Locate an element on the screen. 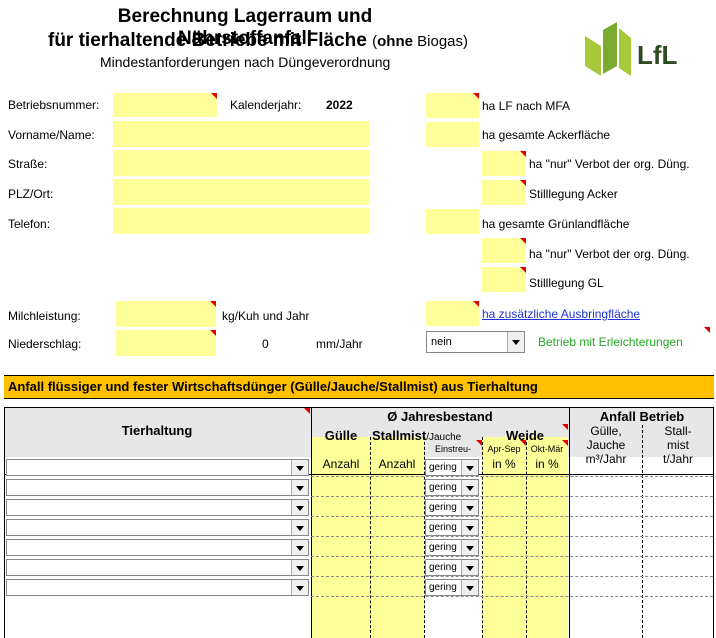 The height and width of the screenshot is (638, 716). vorname-input is located at coordinates (241, 134).